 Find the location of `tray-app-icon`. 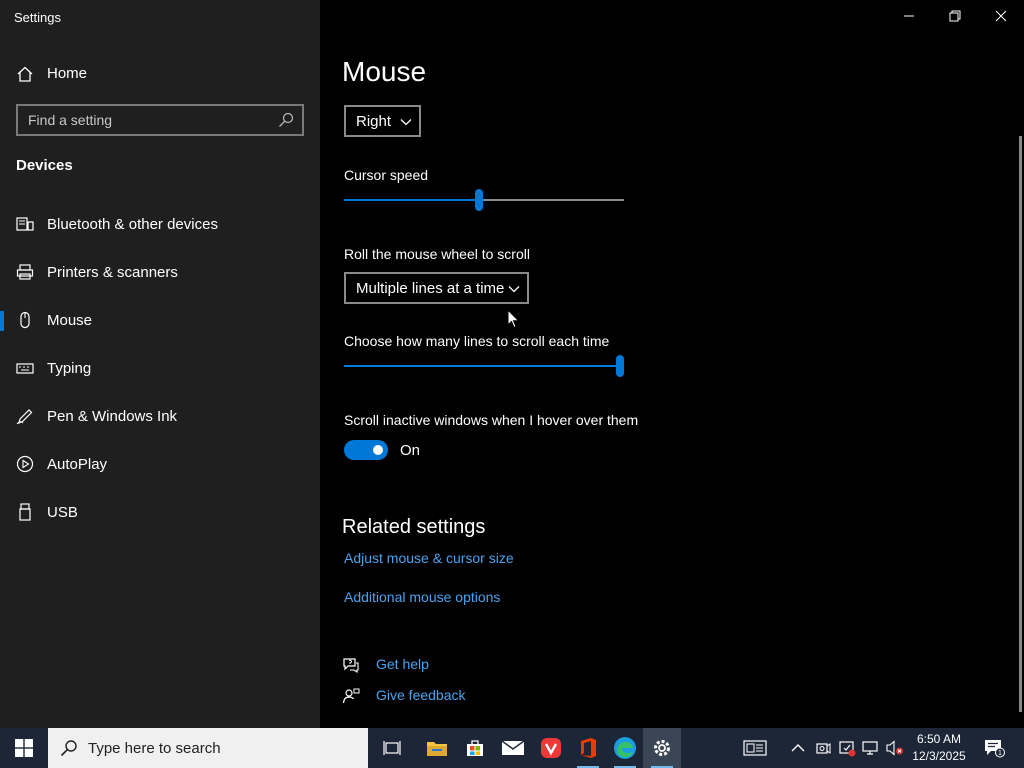

tray-app-icon is located at coordinates (823, 748).